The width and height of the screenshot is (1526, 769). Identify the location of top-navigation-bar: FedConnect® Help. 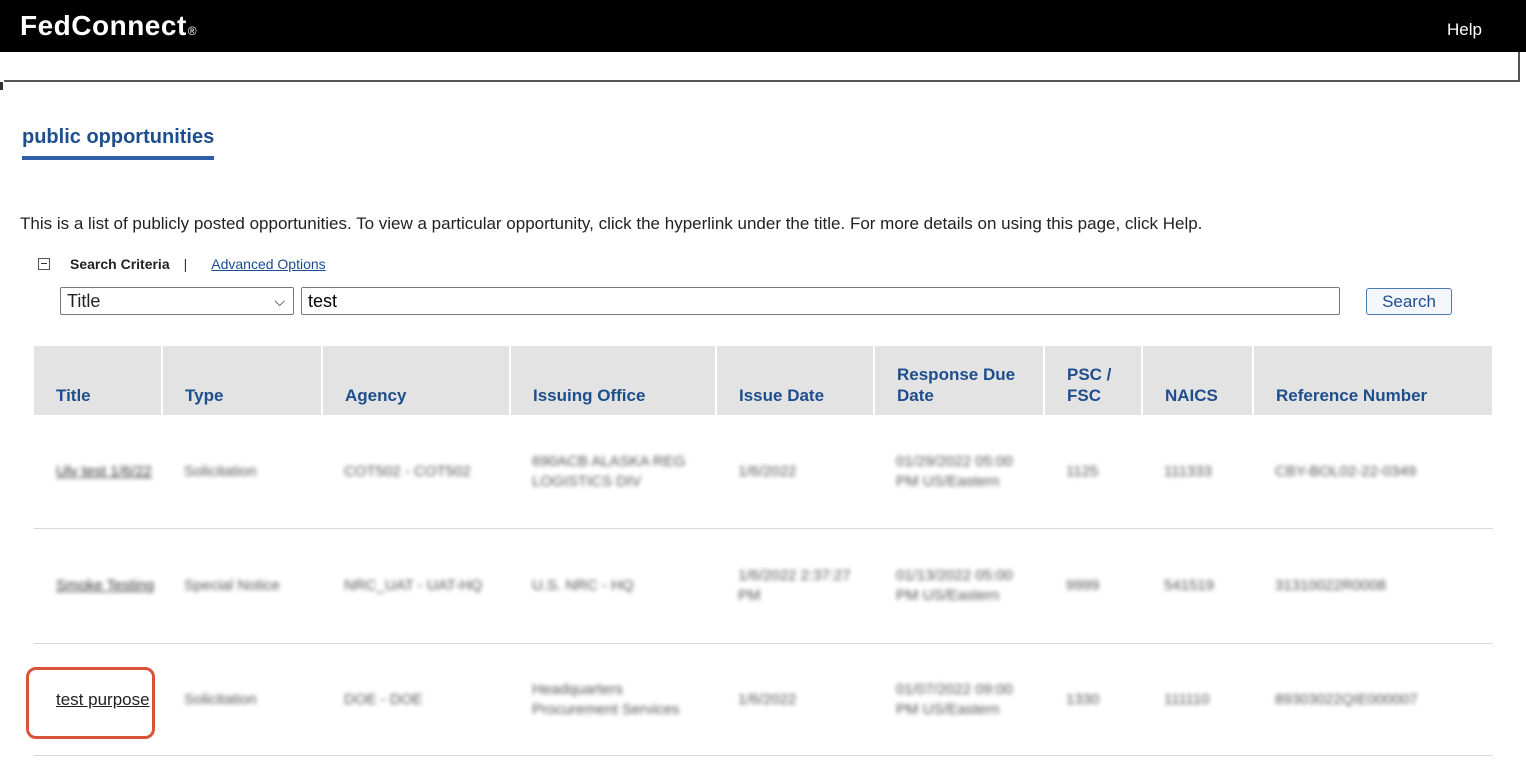
(763, 26).